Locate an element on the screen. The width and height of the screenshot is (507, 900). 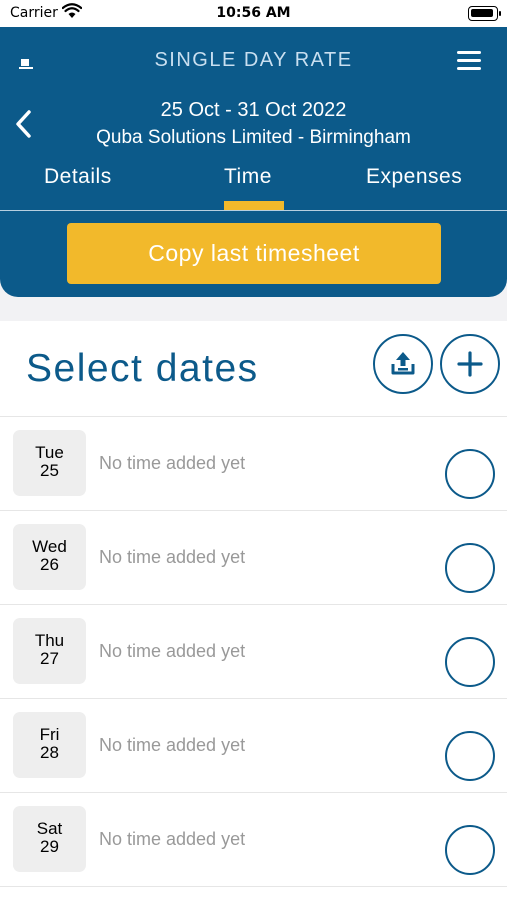
day-chip: Sat 29 is located at coordinates (49, 839).